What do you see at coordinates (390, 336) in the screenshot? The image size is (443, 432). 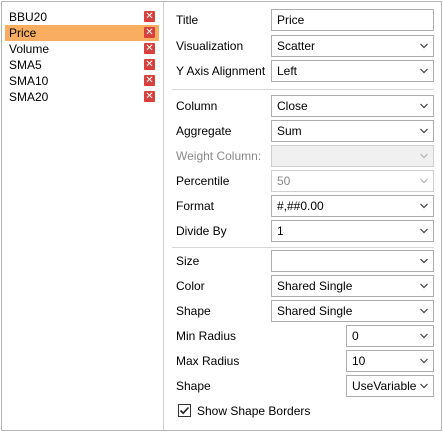 I see `min-radius-select: 0` at bounding box center [390, 336].